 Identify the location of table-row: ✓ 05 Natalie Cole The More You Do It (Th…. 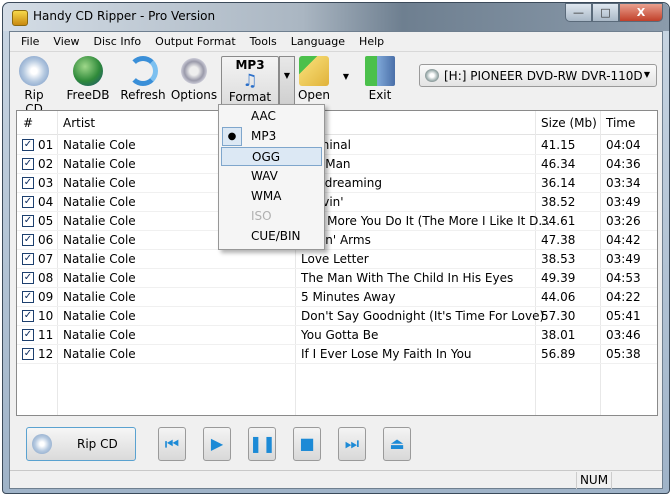
(337, 221).